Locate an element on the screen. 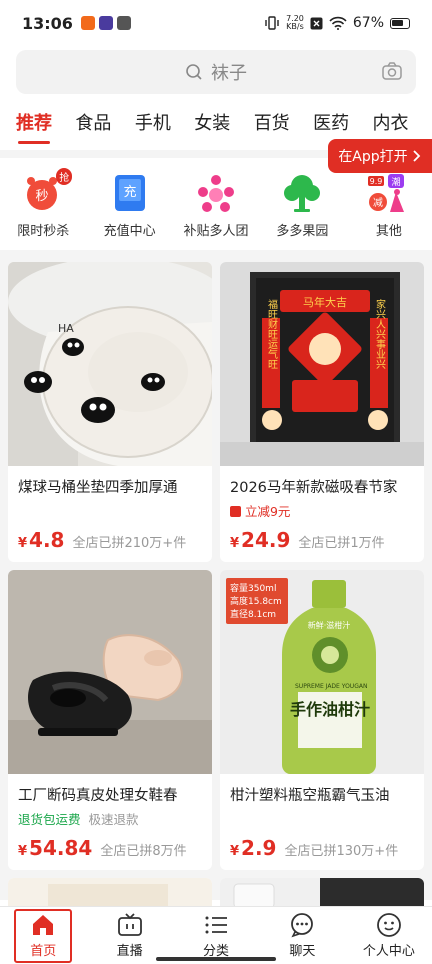 Image resolution: width=432 pixels, height=964 pixels. open-in-app-button: 在App打开 is located at coordinates (380, 156).